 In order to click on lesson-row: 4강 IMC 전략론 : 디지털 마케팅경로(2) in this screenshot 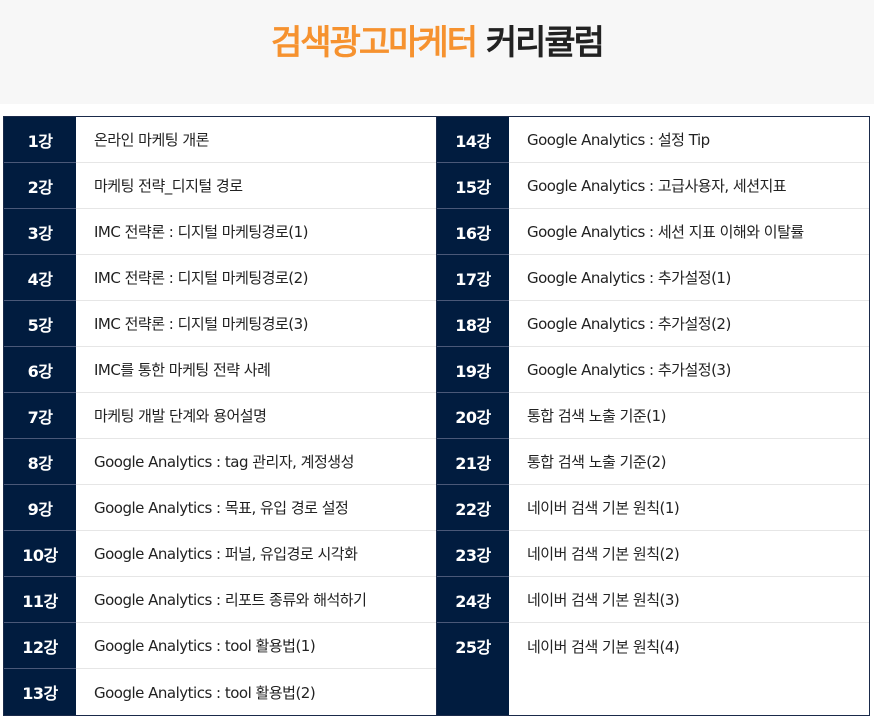, I will do `click(220, 278)`.